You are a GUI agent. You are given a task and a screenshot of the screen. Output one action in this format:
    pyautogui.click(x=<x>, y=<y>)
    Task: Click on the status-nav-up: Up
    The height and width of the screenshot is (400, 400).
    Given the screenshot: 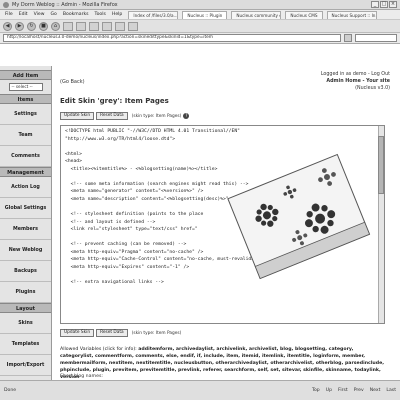 What is the action you would take?
    pyautogui.click(x=329, y=390)
    